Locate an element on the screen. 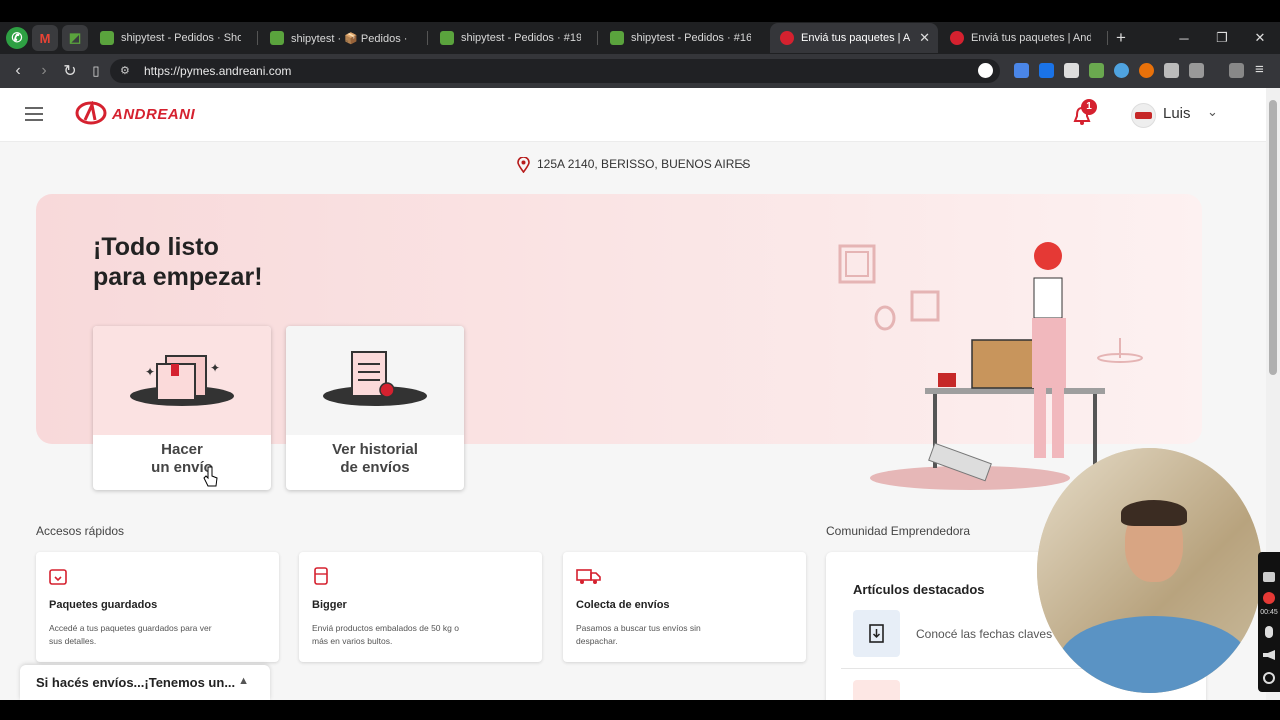 The height and width of the screenshot is (720, 1280). user-name: Luis is located at coordinates (1177, 113).